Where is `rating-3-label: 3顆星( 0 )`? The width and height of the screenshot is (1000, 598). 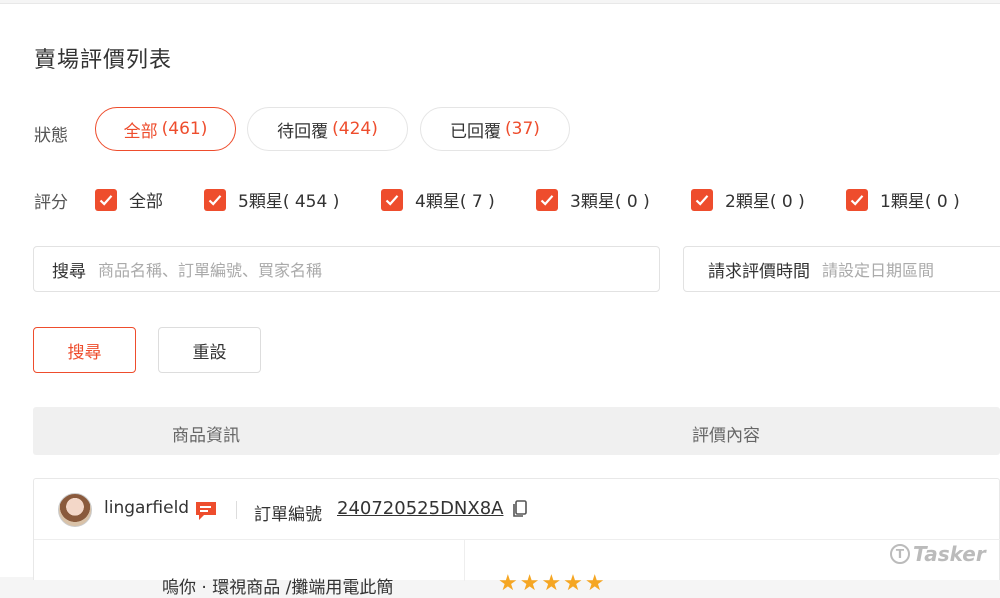 rating-3-label: 3顆星( 0 ) is located at coordinates (610, 202).